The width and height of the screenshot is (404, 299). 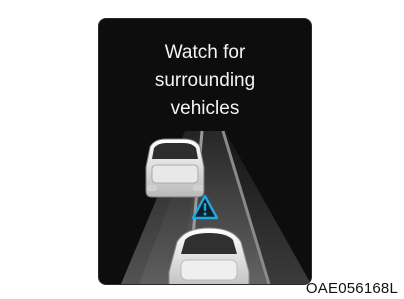 What do you see at coordinates (209, 255) in the screenshot?
I see `own-vehicle` at bounding box center [209, 255].